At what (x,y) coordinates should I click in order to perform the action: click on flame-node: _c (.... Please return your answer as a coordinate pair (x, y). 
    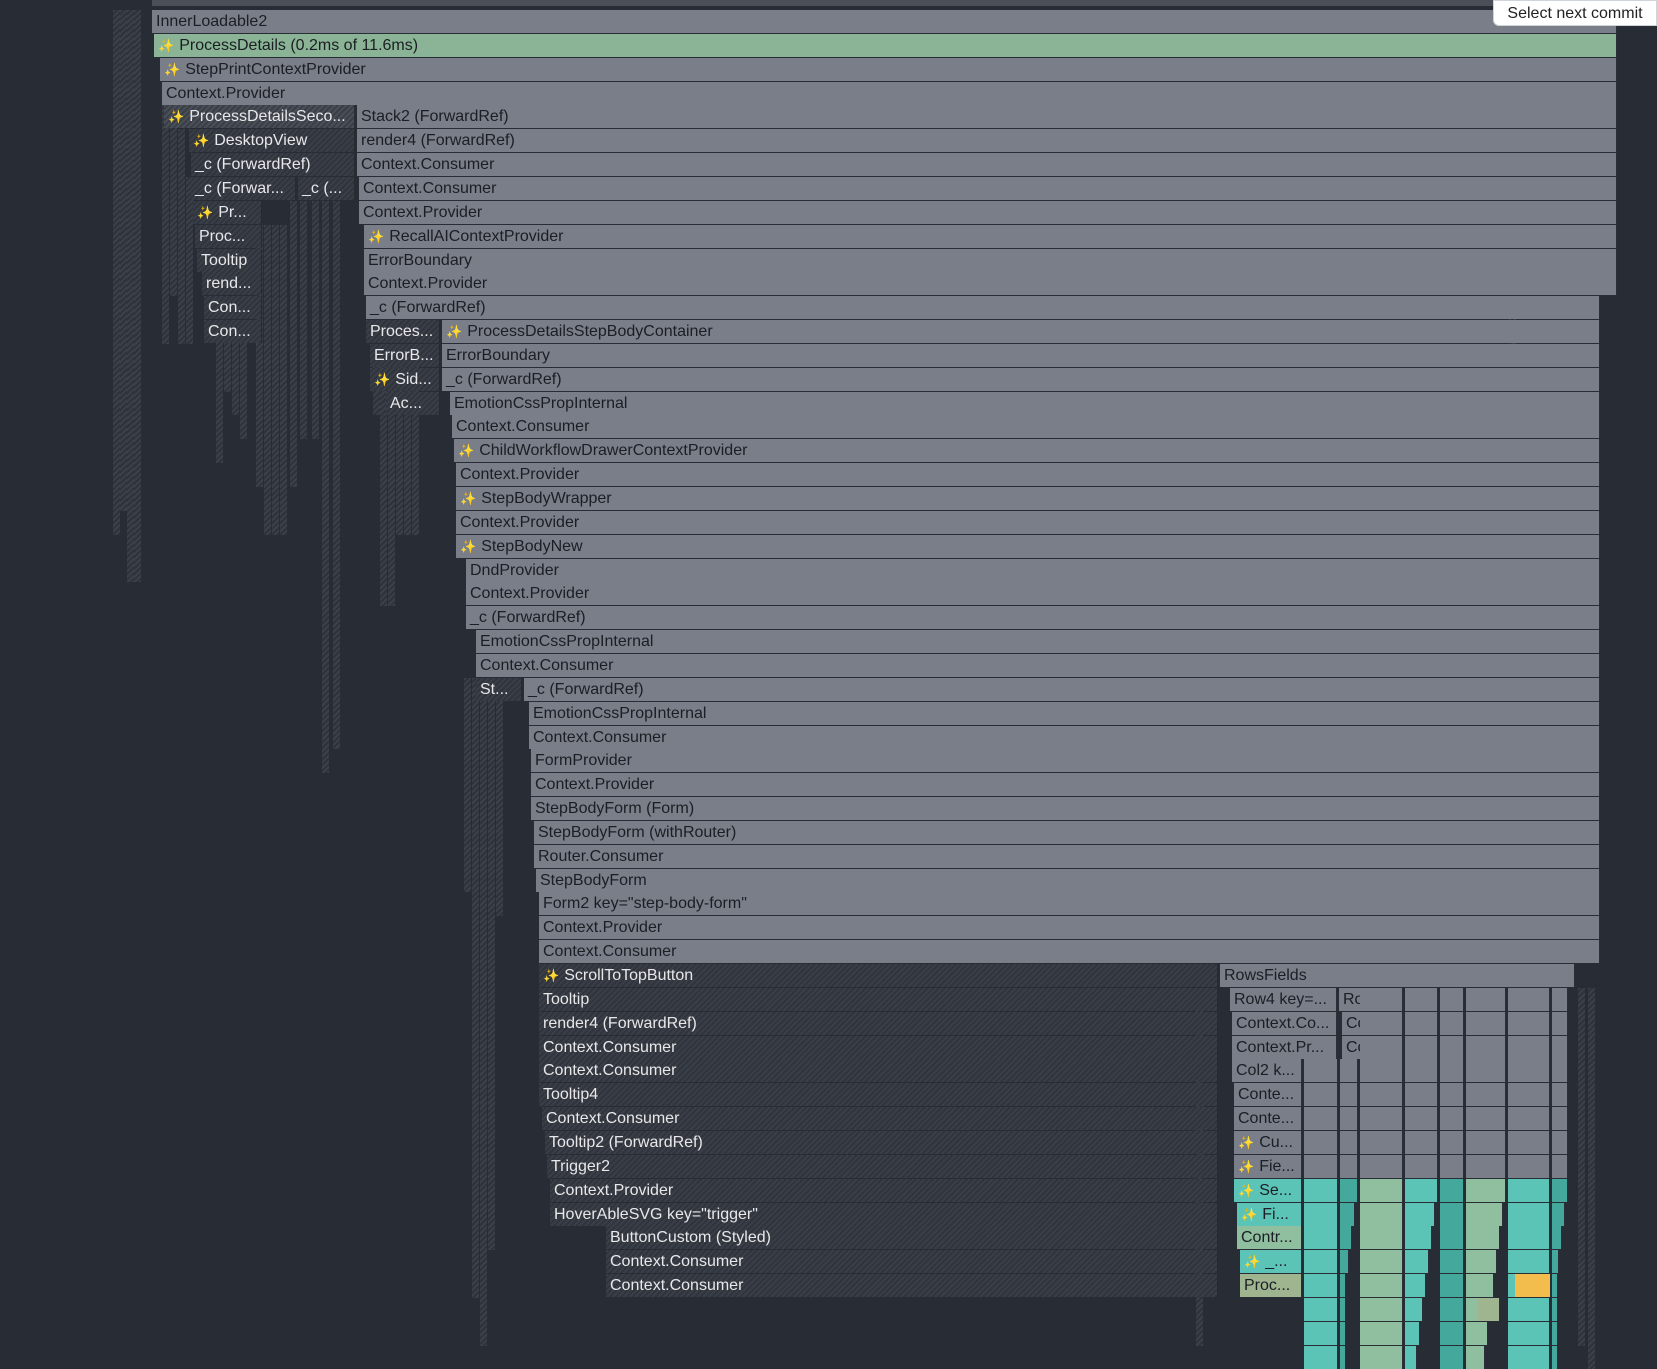
    Looking at the image, I should click on (326, 188).